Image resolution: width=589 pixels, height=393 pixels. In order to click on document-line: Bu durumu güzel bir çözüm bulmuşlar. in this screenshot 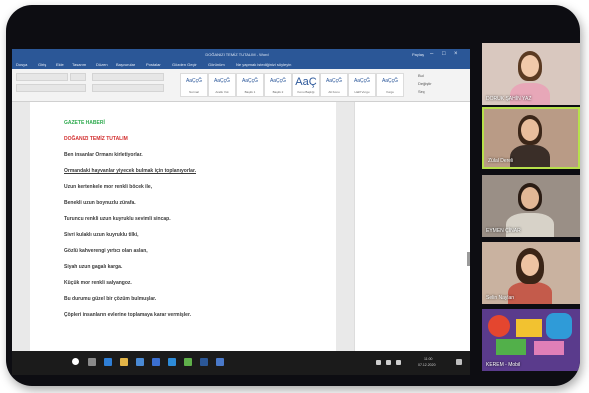, I will do `click(110, 299)`.